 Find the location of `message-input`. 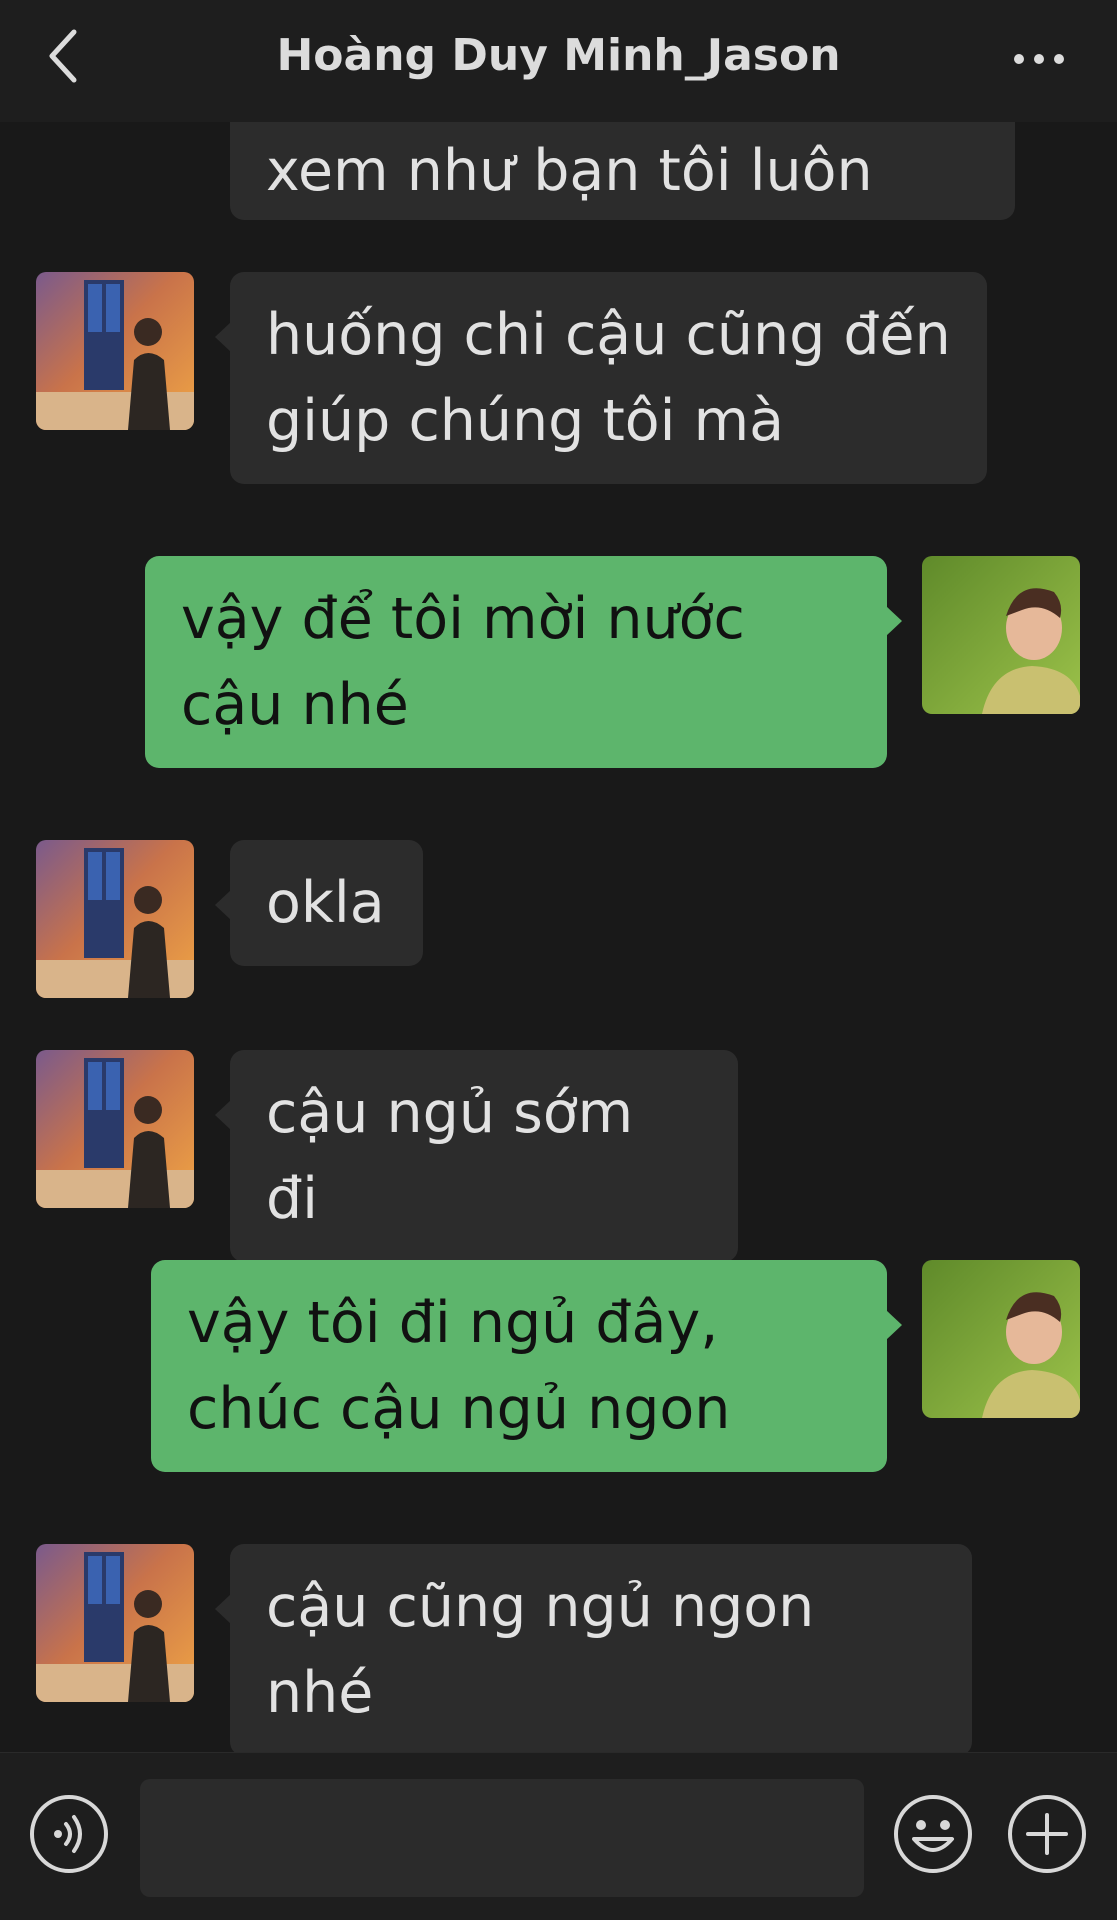

message-input is located at coordinates (502, 1838).